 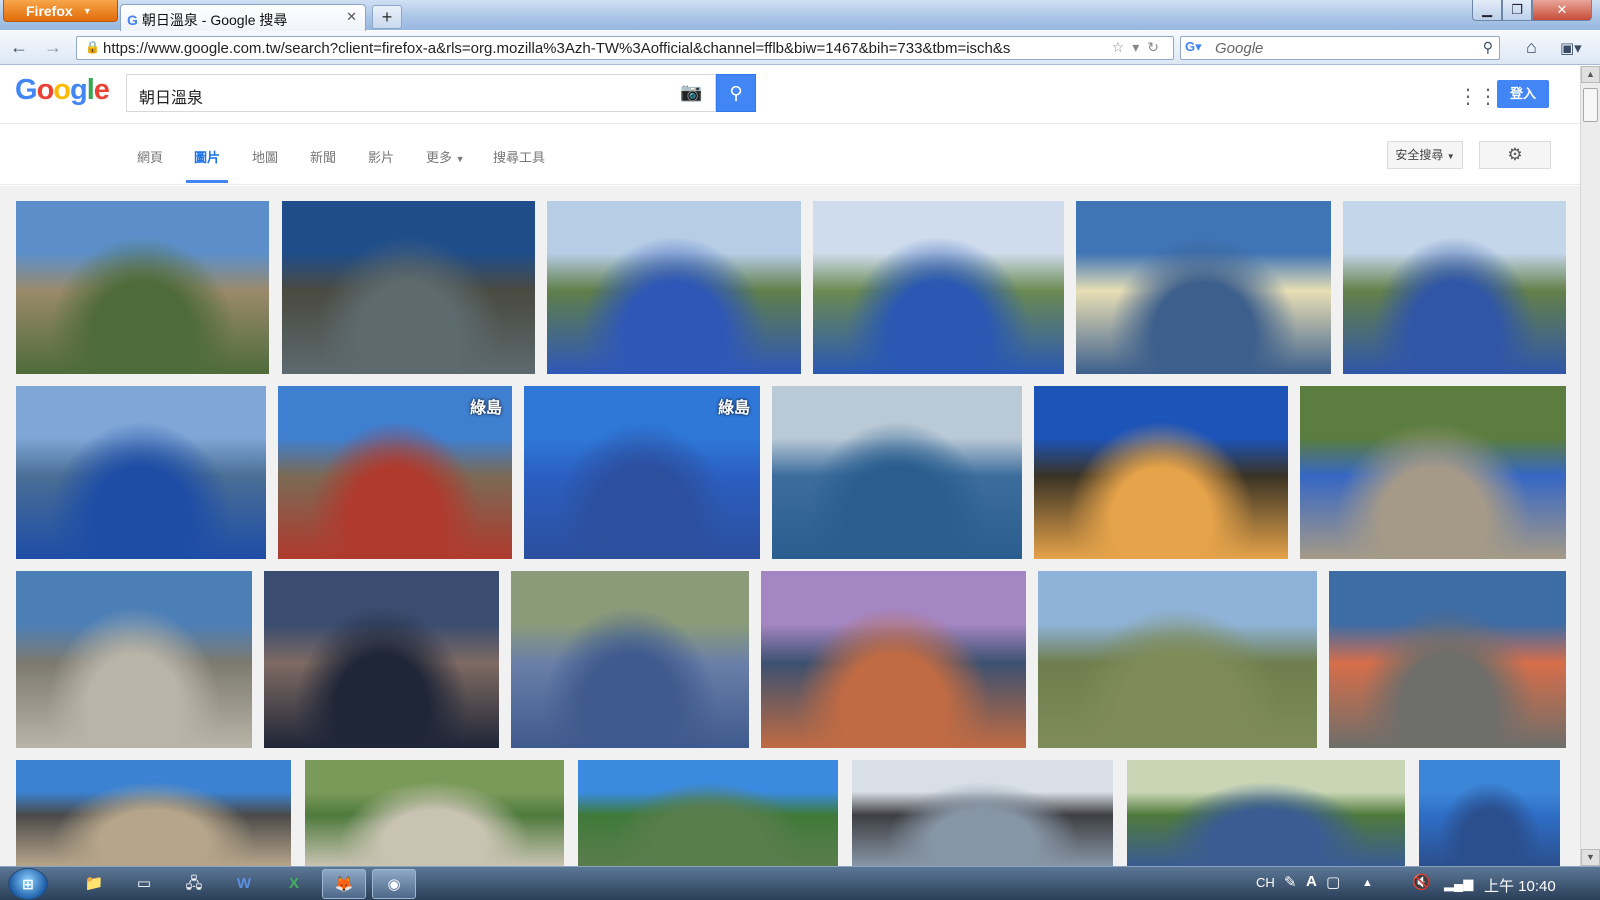 I want to click on clock: 上午 10:40, so click(x=1520, y=885).